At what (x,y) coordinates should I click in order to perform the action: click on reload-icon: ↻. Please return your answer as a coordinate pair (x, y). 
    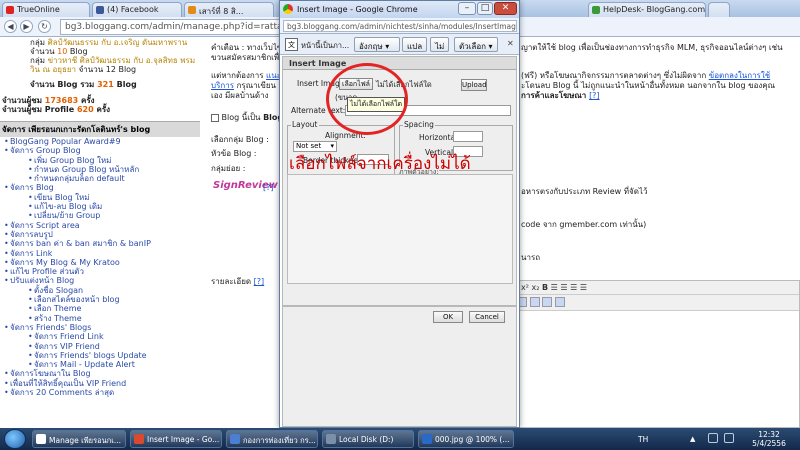
    Looking at the image, I should click on (44, 26).